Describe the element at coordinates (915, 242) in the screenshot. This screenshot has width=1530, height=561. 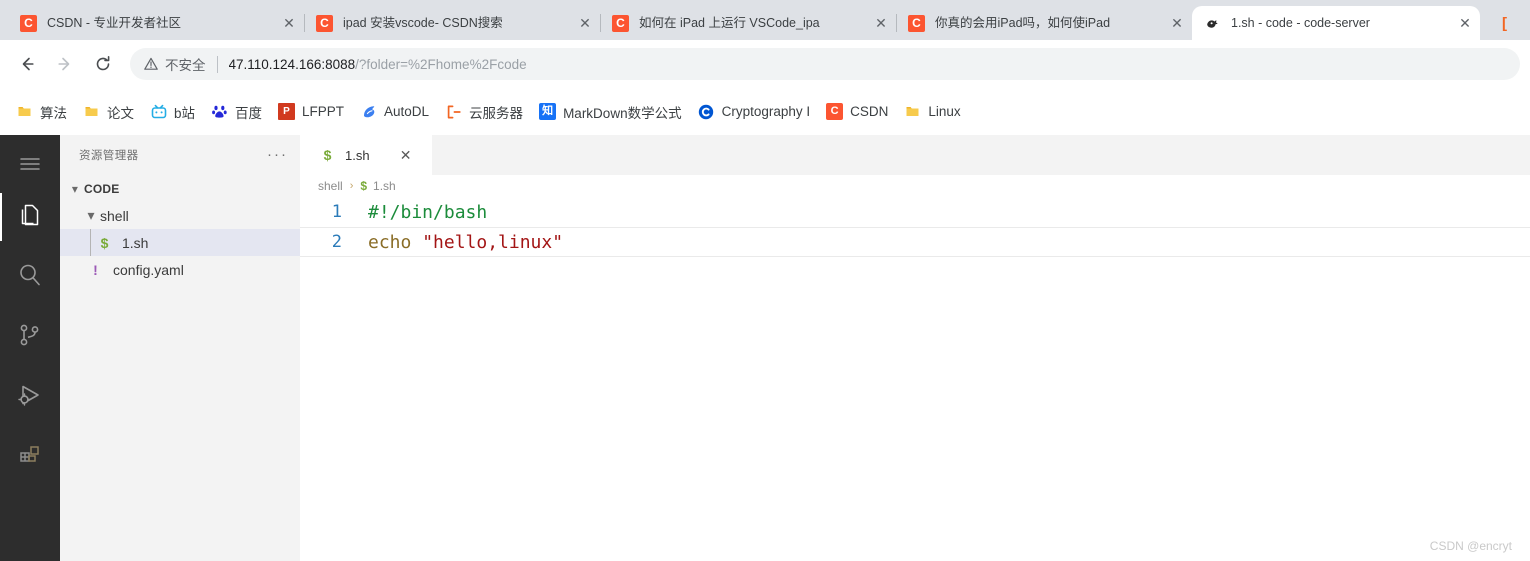
I see `code-line-2: 2 echo "hello,linux"` at that location.